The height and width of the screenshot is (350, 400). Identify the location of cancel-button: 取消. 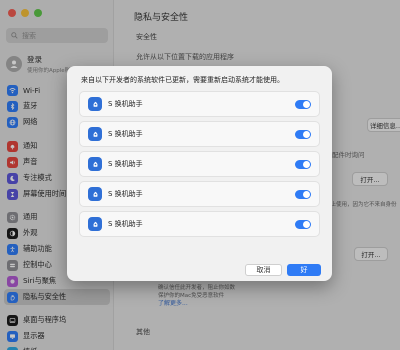
(263, 270).